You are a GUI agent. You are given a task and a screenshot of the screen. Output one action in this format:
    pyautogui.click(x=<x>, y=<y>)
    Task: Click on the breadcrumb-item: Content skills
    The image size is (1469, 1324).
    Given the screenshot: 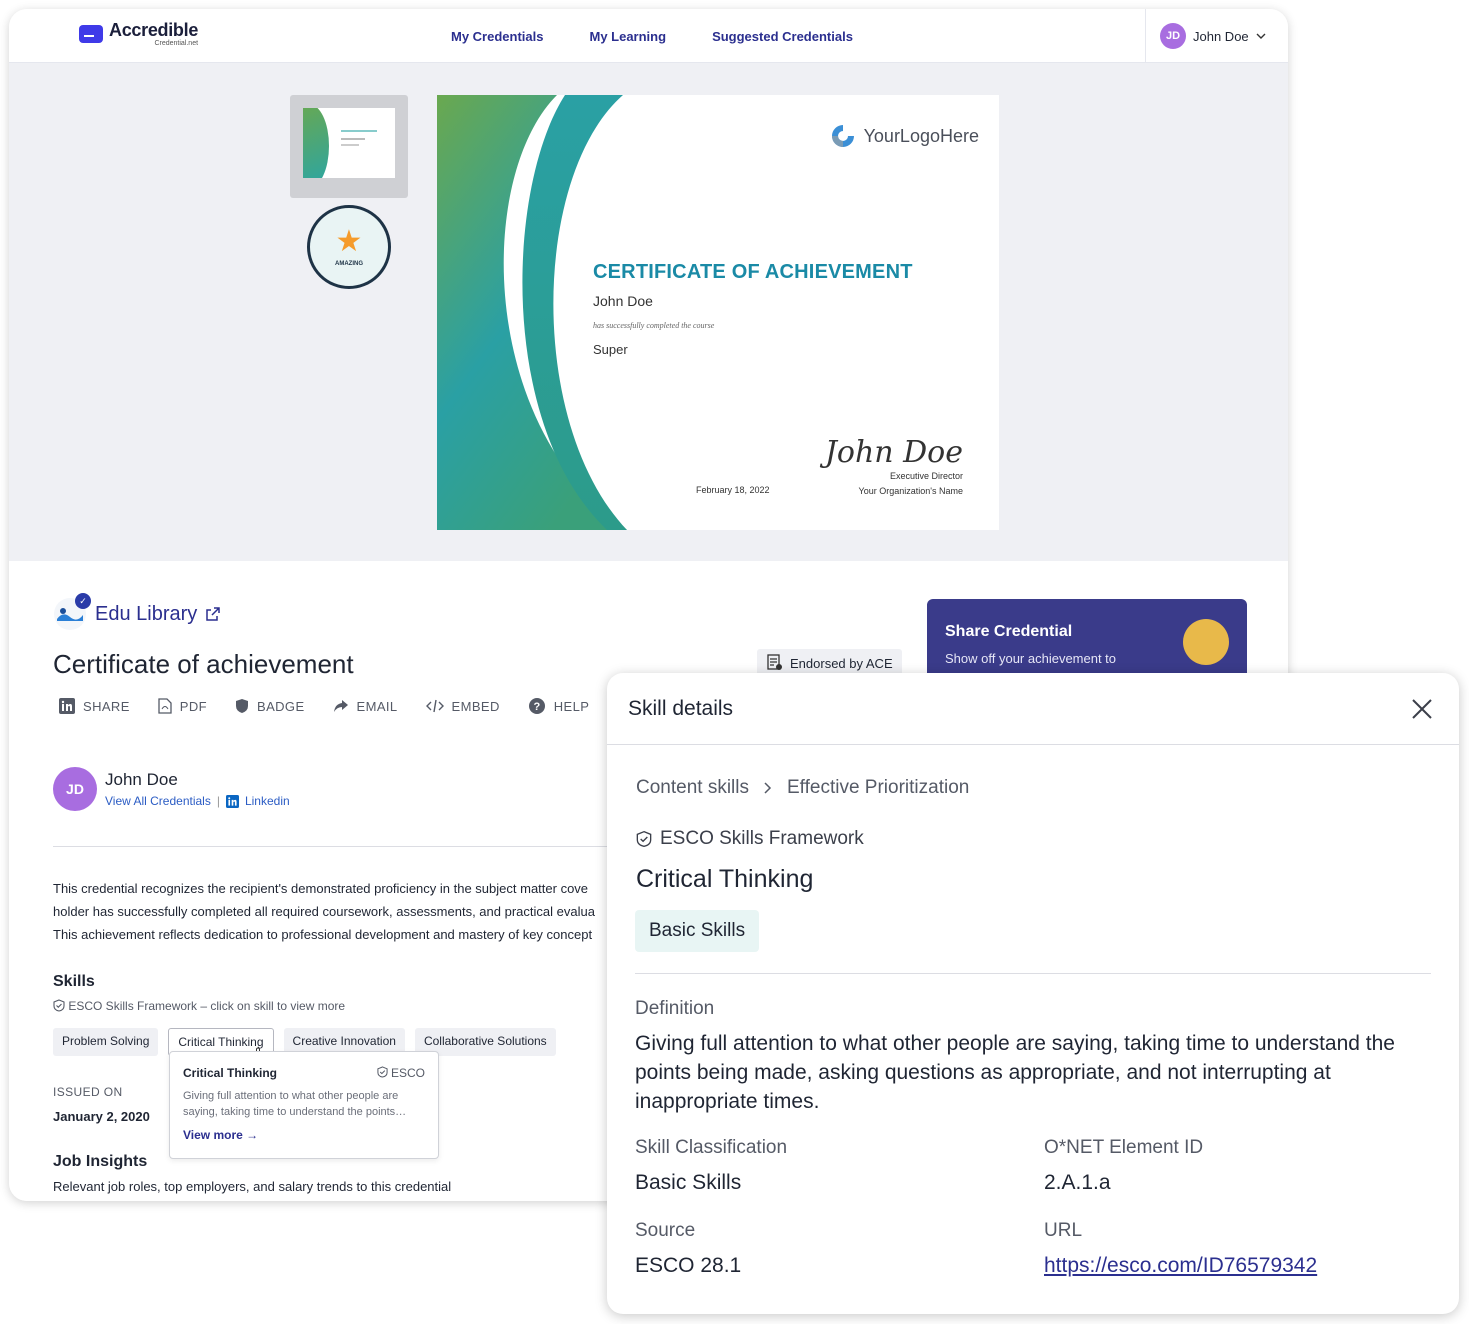 What is the action you would take?
    pyautogui.click(x=692, y=788)
    